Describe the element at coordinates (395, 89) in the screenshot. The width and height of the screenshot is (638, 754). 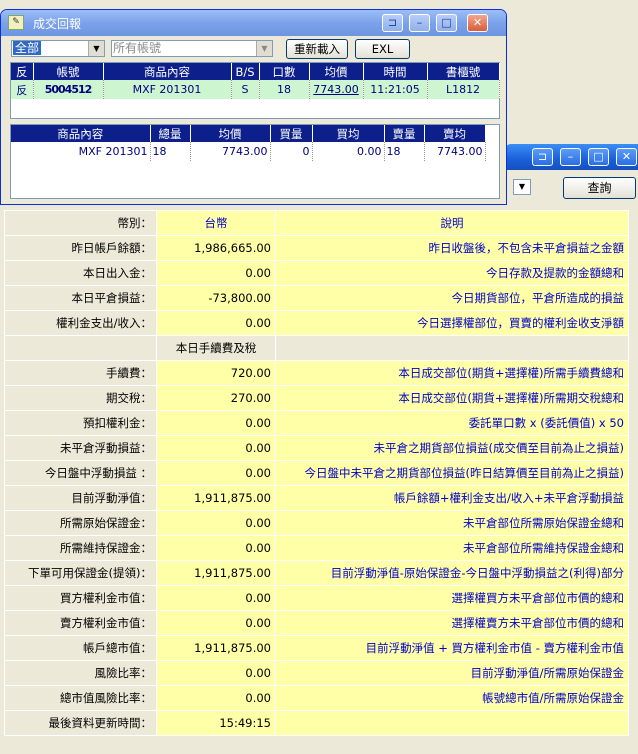
I see `trade-cell-time: 11:21:05` at that location.